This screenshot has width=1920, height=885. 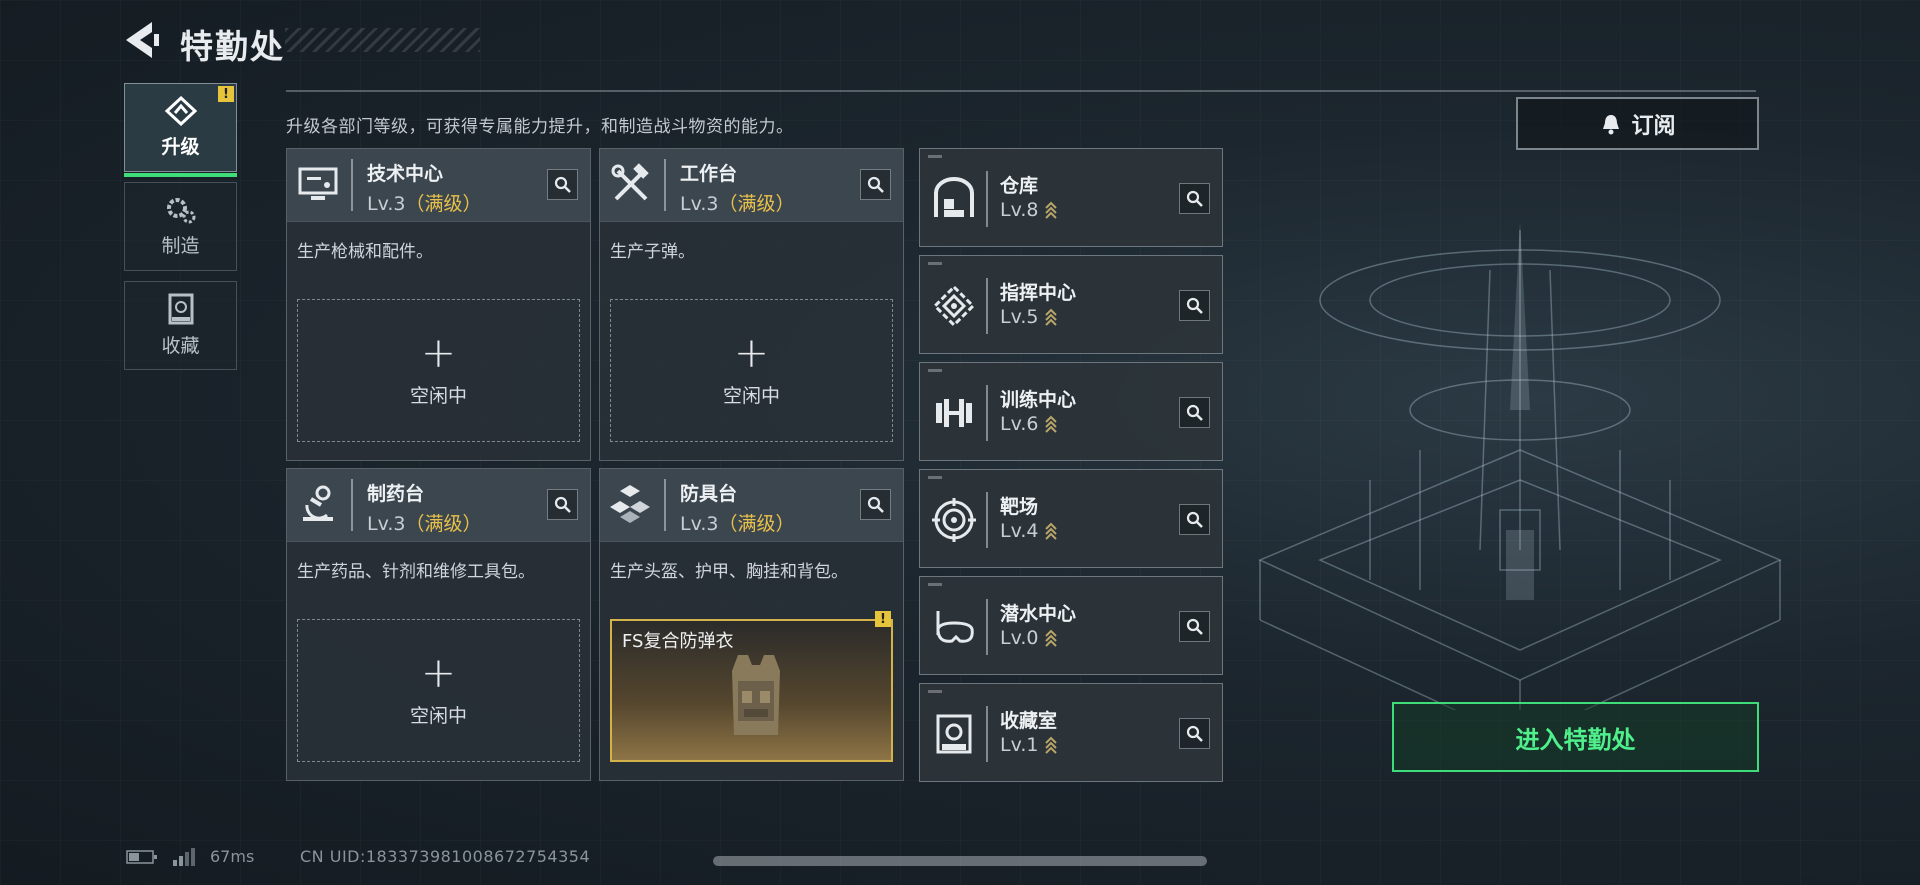 I want to click on workstation-name: 工作台, so click(x=709, y=174).